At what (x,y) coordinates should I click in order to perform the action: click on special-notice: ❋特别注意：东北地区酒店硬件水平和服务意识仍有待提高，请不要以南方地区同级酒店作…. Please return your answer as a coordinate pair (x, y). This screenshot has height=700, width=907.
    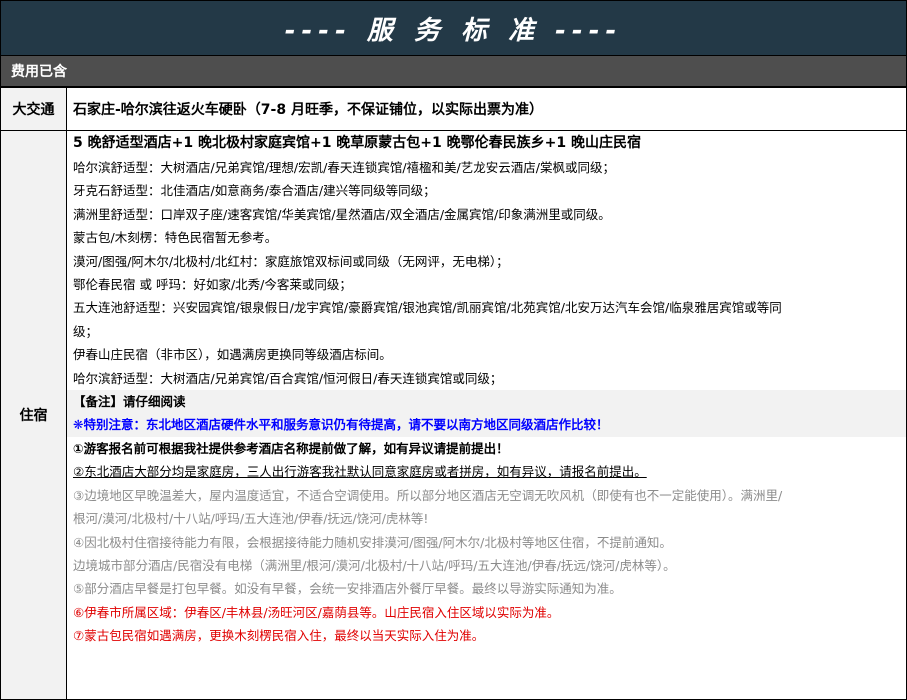
    Looking at the image, I should click on (486, 425).